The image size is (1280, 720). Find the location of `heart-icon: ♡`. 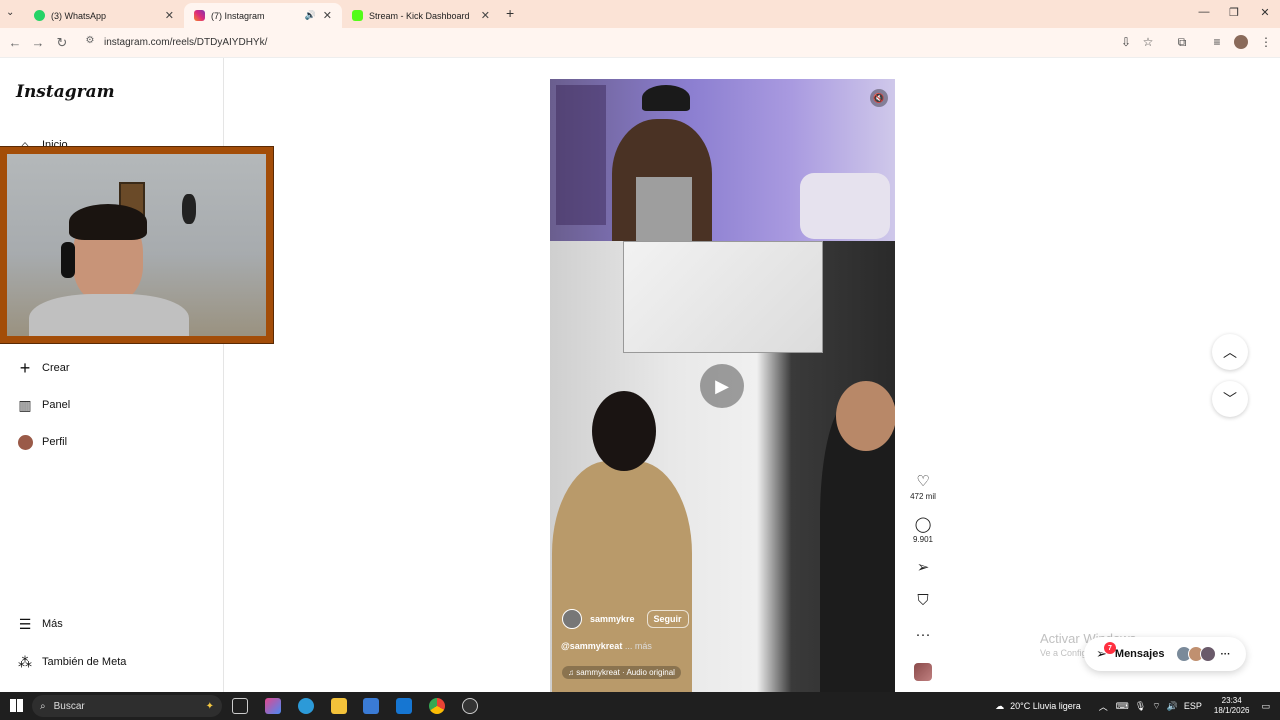

heart-icon: ♡ is located at coordinates (923, 481).